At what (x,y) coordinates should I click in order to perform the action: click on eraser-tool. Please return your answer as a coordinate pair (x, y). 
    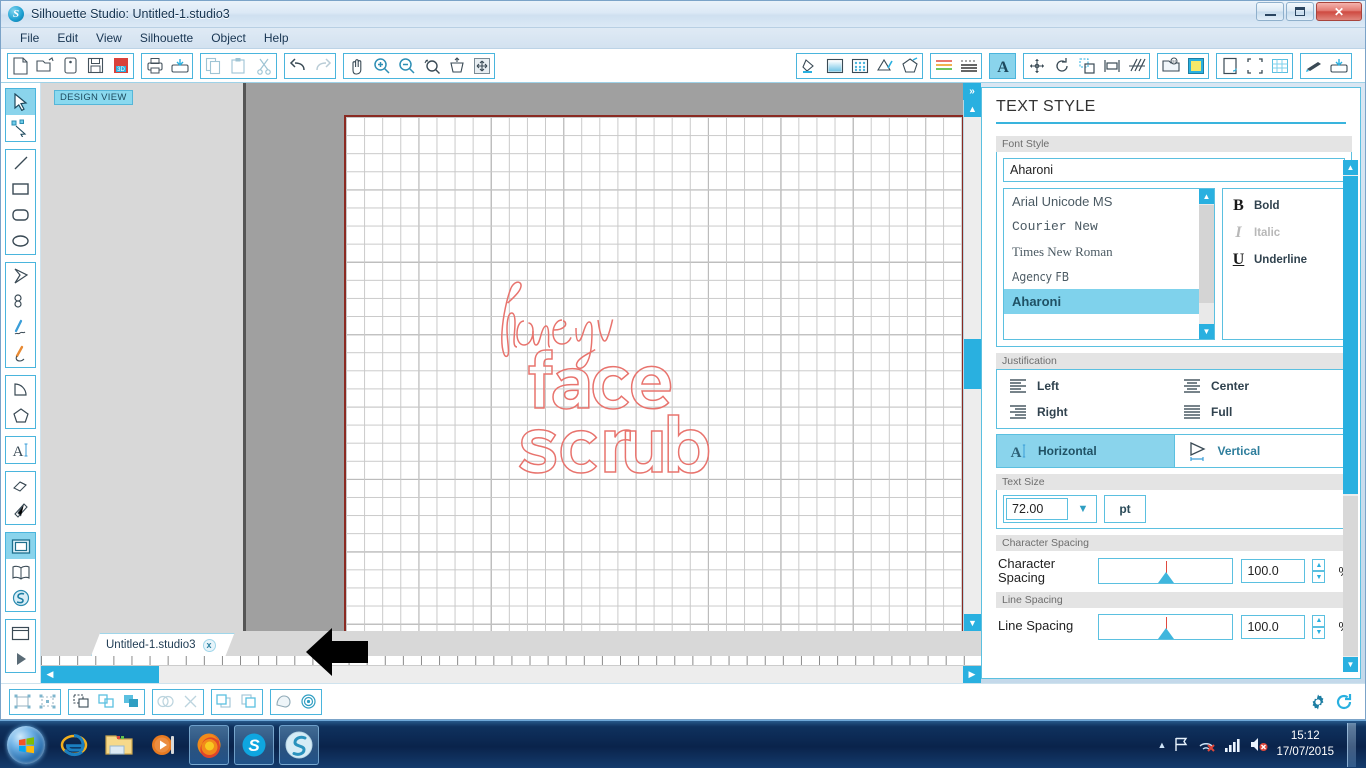
    Looking at the image, I should click on (20, 485).